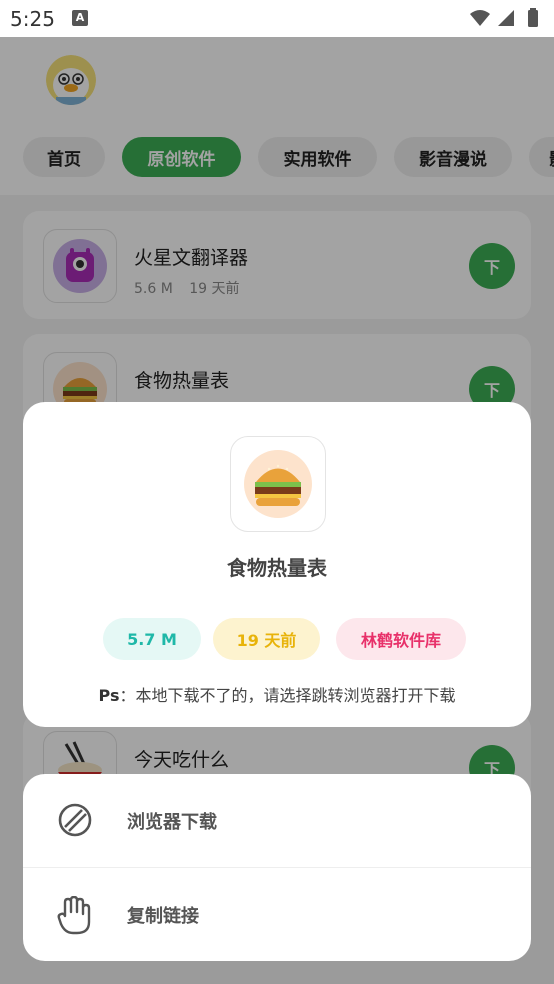 This screenshot has width=554, height=984. What do you see at coordinates (401, 639) in the screenshot?
I see `source-badge: 林鹤软件库` at bounding box center [401, 639].